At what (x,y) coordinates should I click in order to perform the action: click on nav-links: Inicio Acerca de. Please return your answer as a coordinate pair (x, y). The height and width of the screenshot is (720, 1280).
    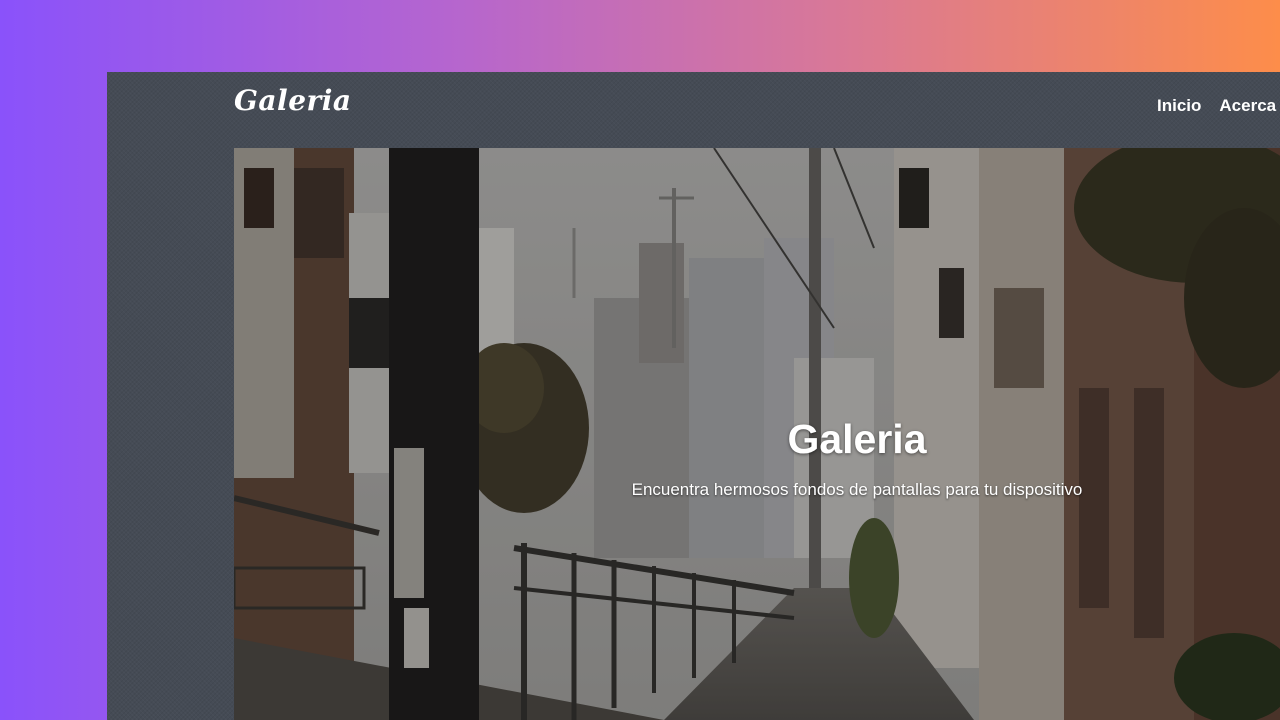
    Looking at the image, I should click on (1218, 106).